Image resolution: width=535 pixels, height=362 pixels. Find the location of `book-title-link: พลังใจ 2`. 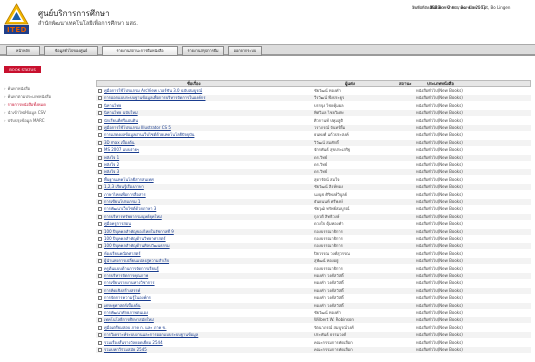

book-title-link: พลังใจ 2 is located at coordinates (204, 165).